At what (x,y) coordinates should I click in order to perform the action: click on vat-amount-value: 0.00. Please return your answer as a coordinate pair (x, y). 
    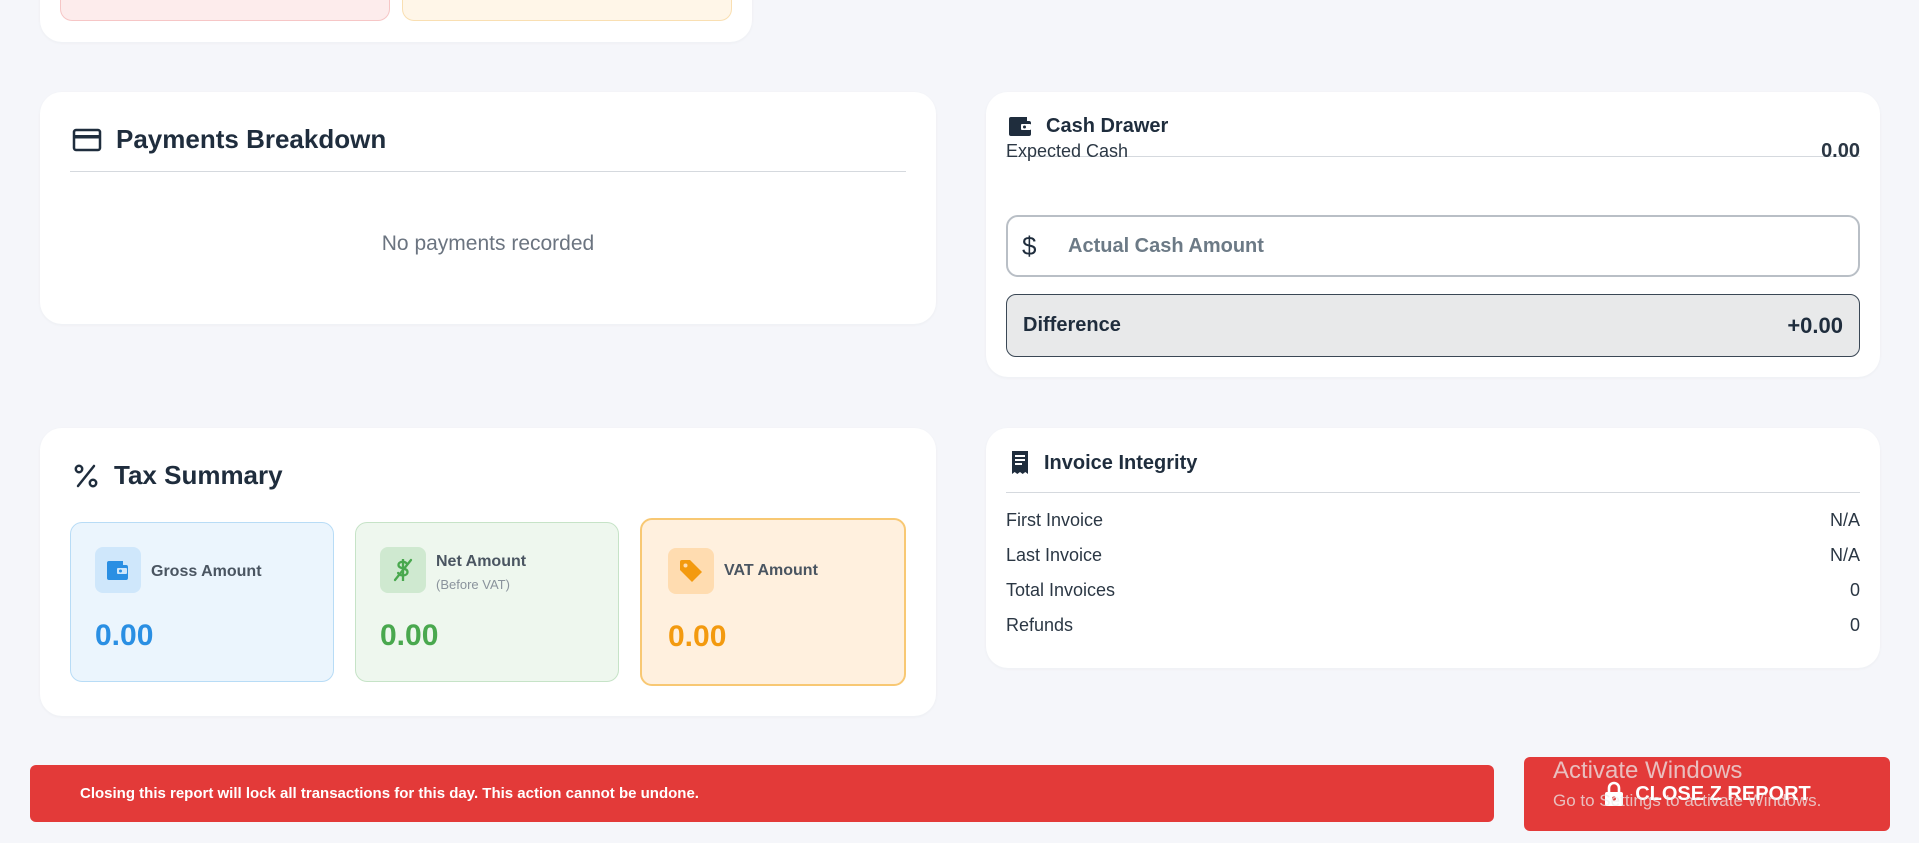
    Looking at the image, I should click on (697, 636).